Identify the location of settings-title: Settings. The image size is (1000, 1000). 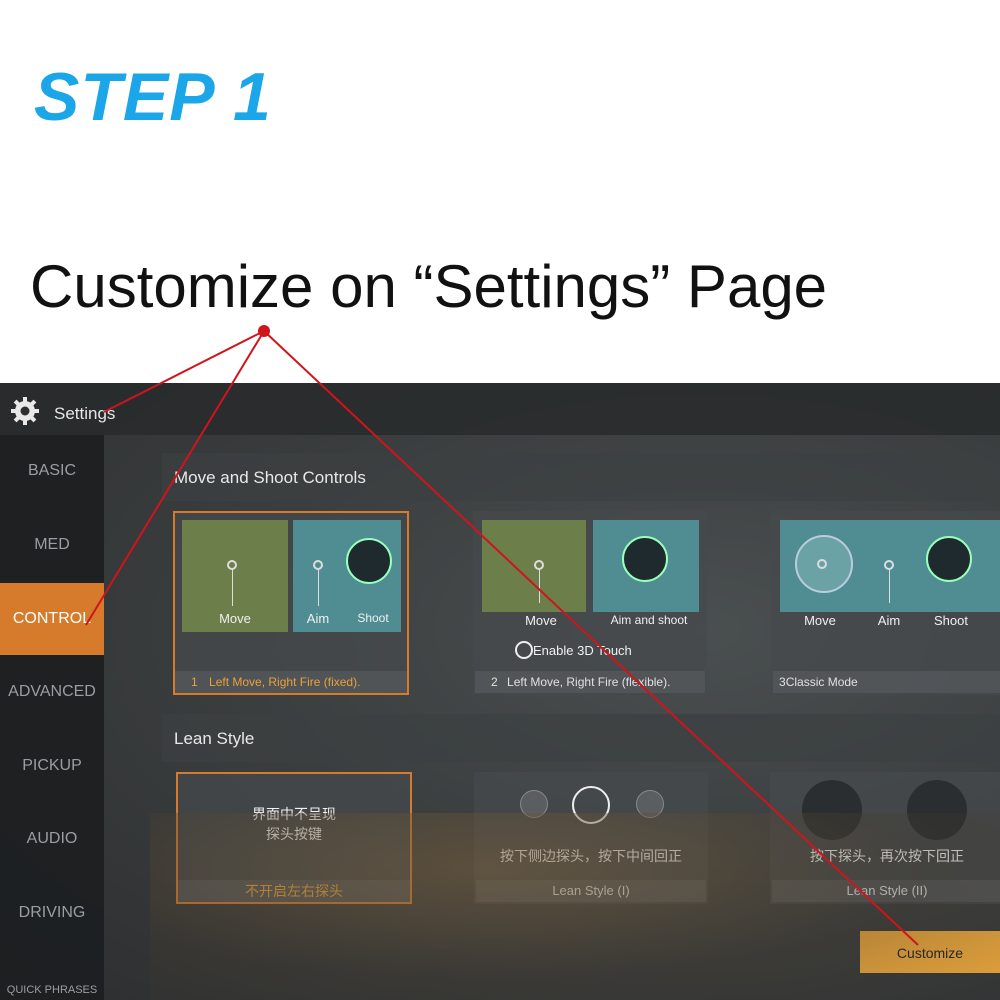
(85, 413).